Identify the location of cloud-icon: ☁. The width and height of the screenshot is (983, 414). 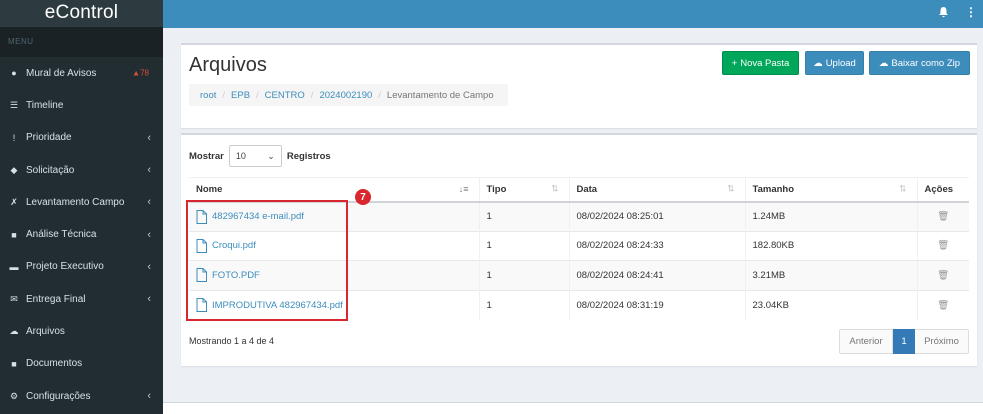
(14, 331).